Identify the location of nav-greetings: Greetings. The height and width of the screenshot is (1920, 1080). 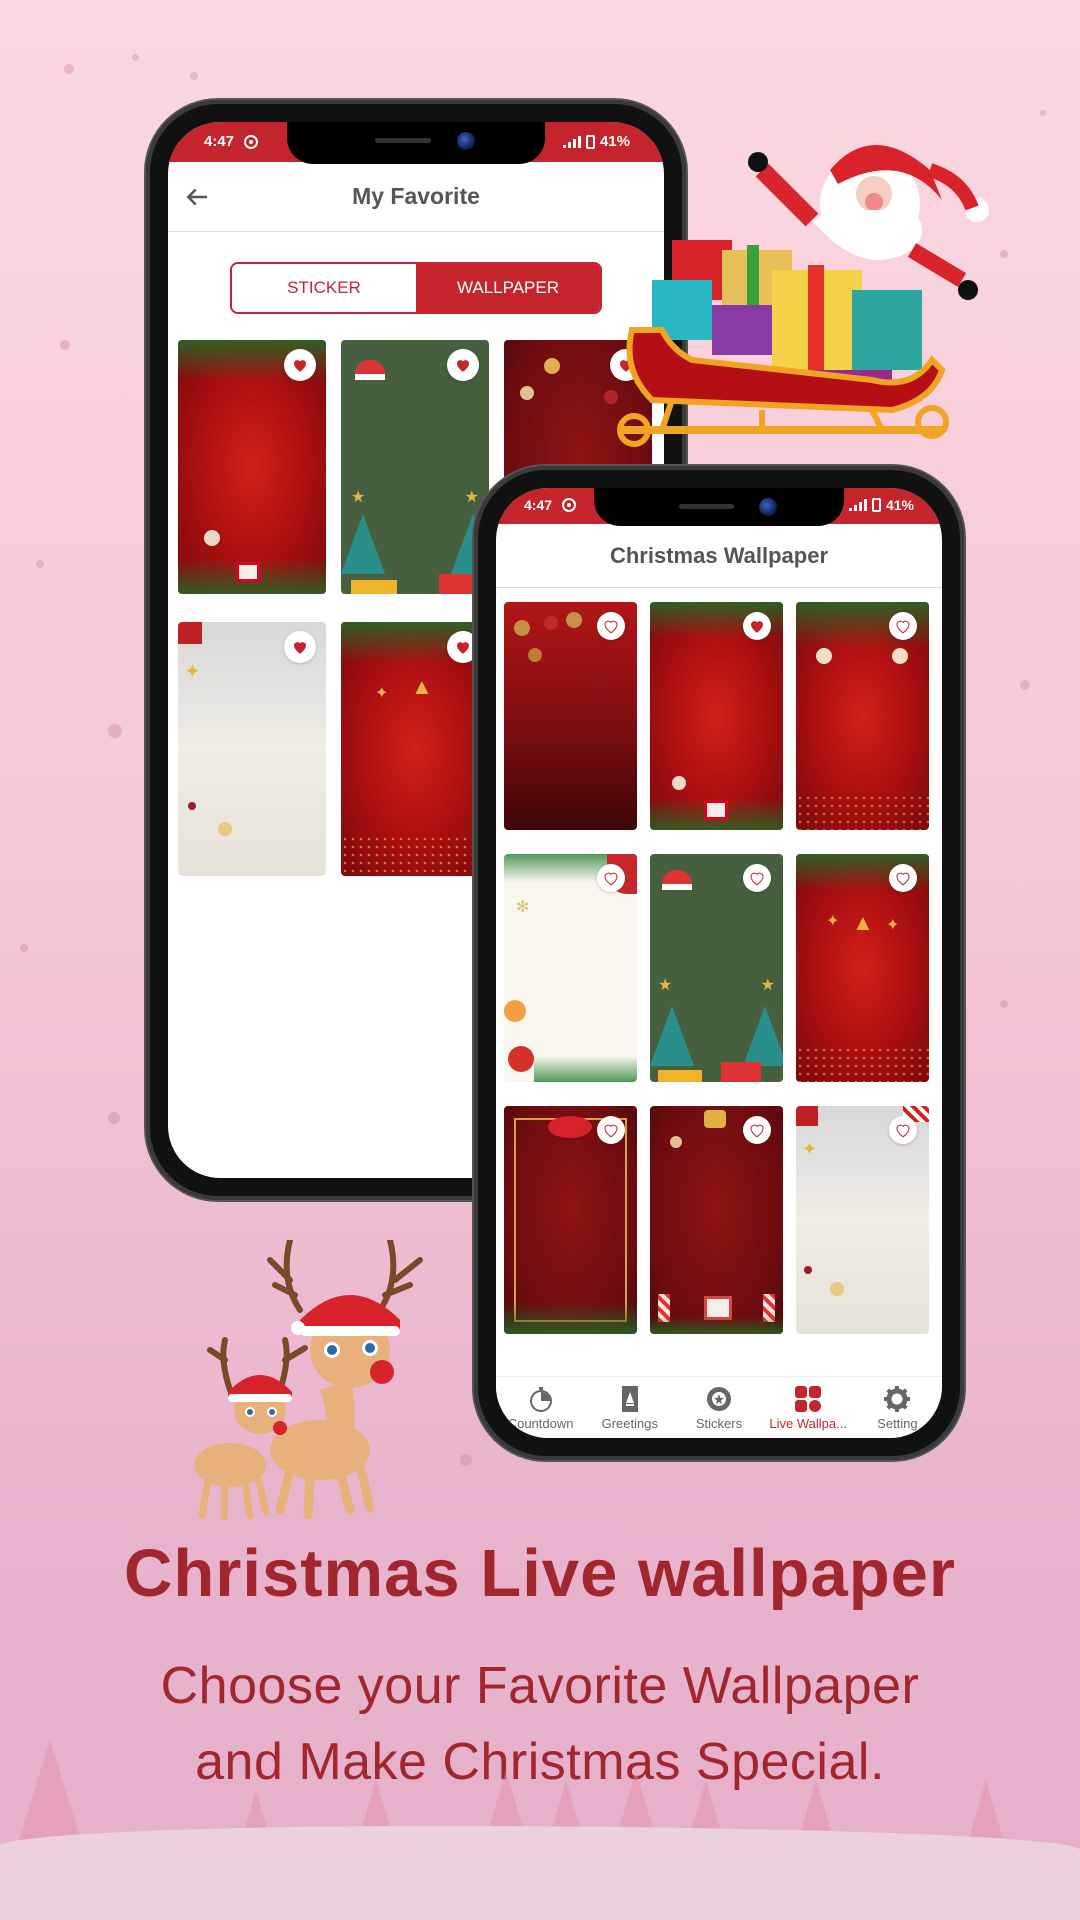
(629, 1407).